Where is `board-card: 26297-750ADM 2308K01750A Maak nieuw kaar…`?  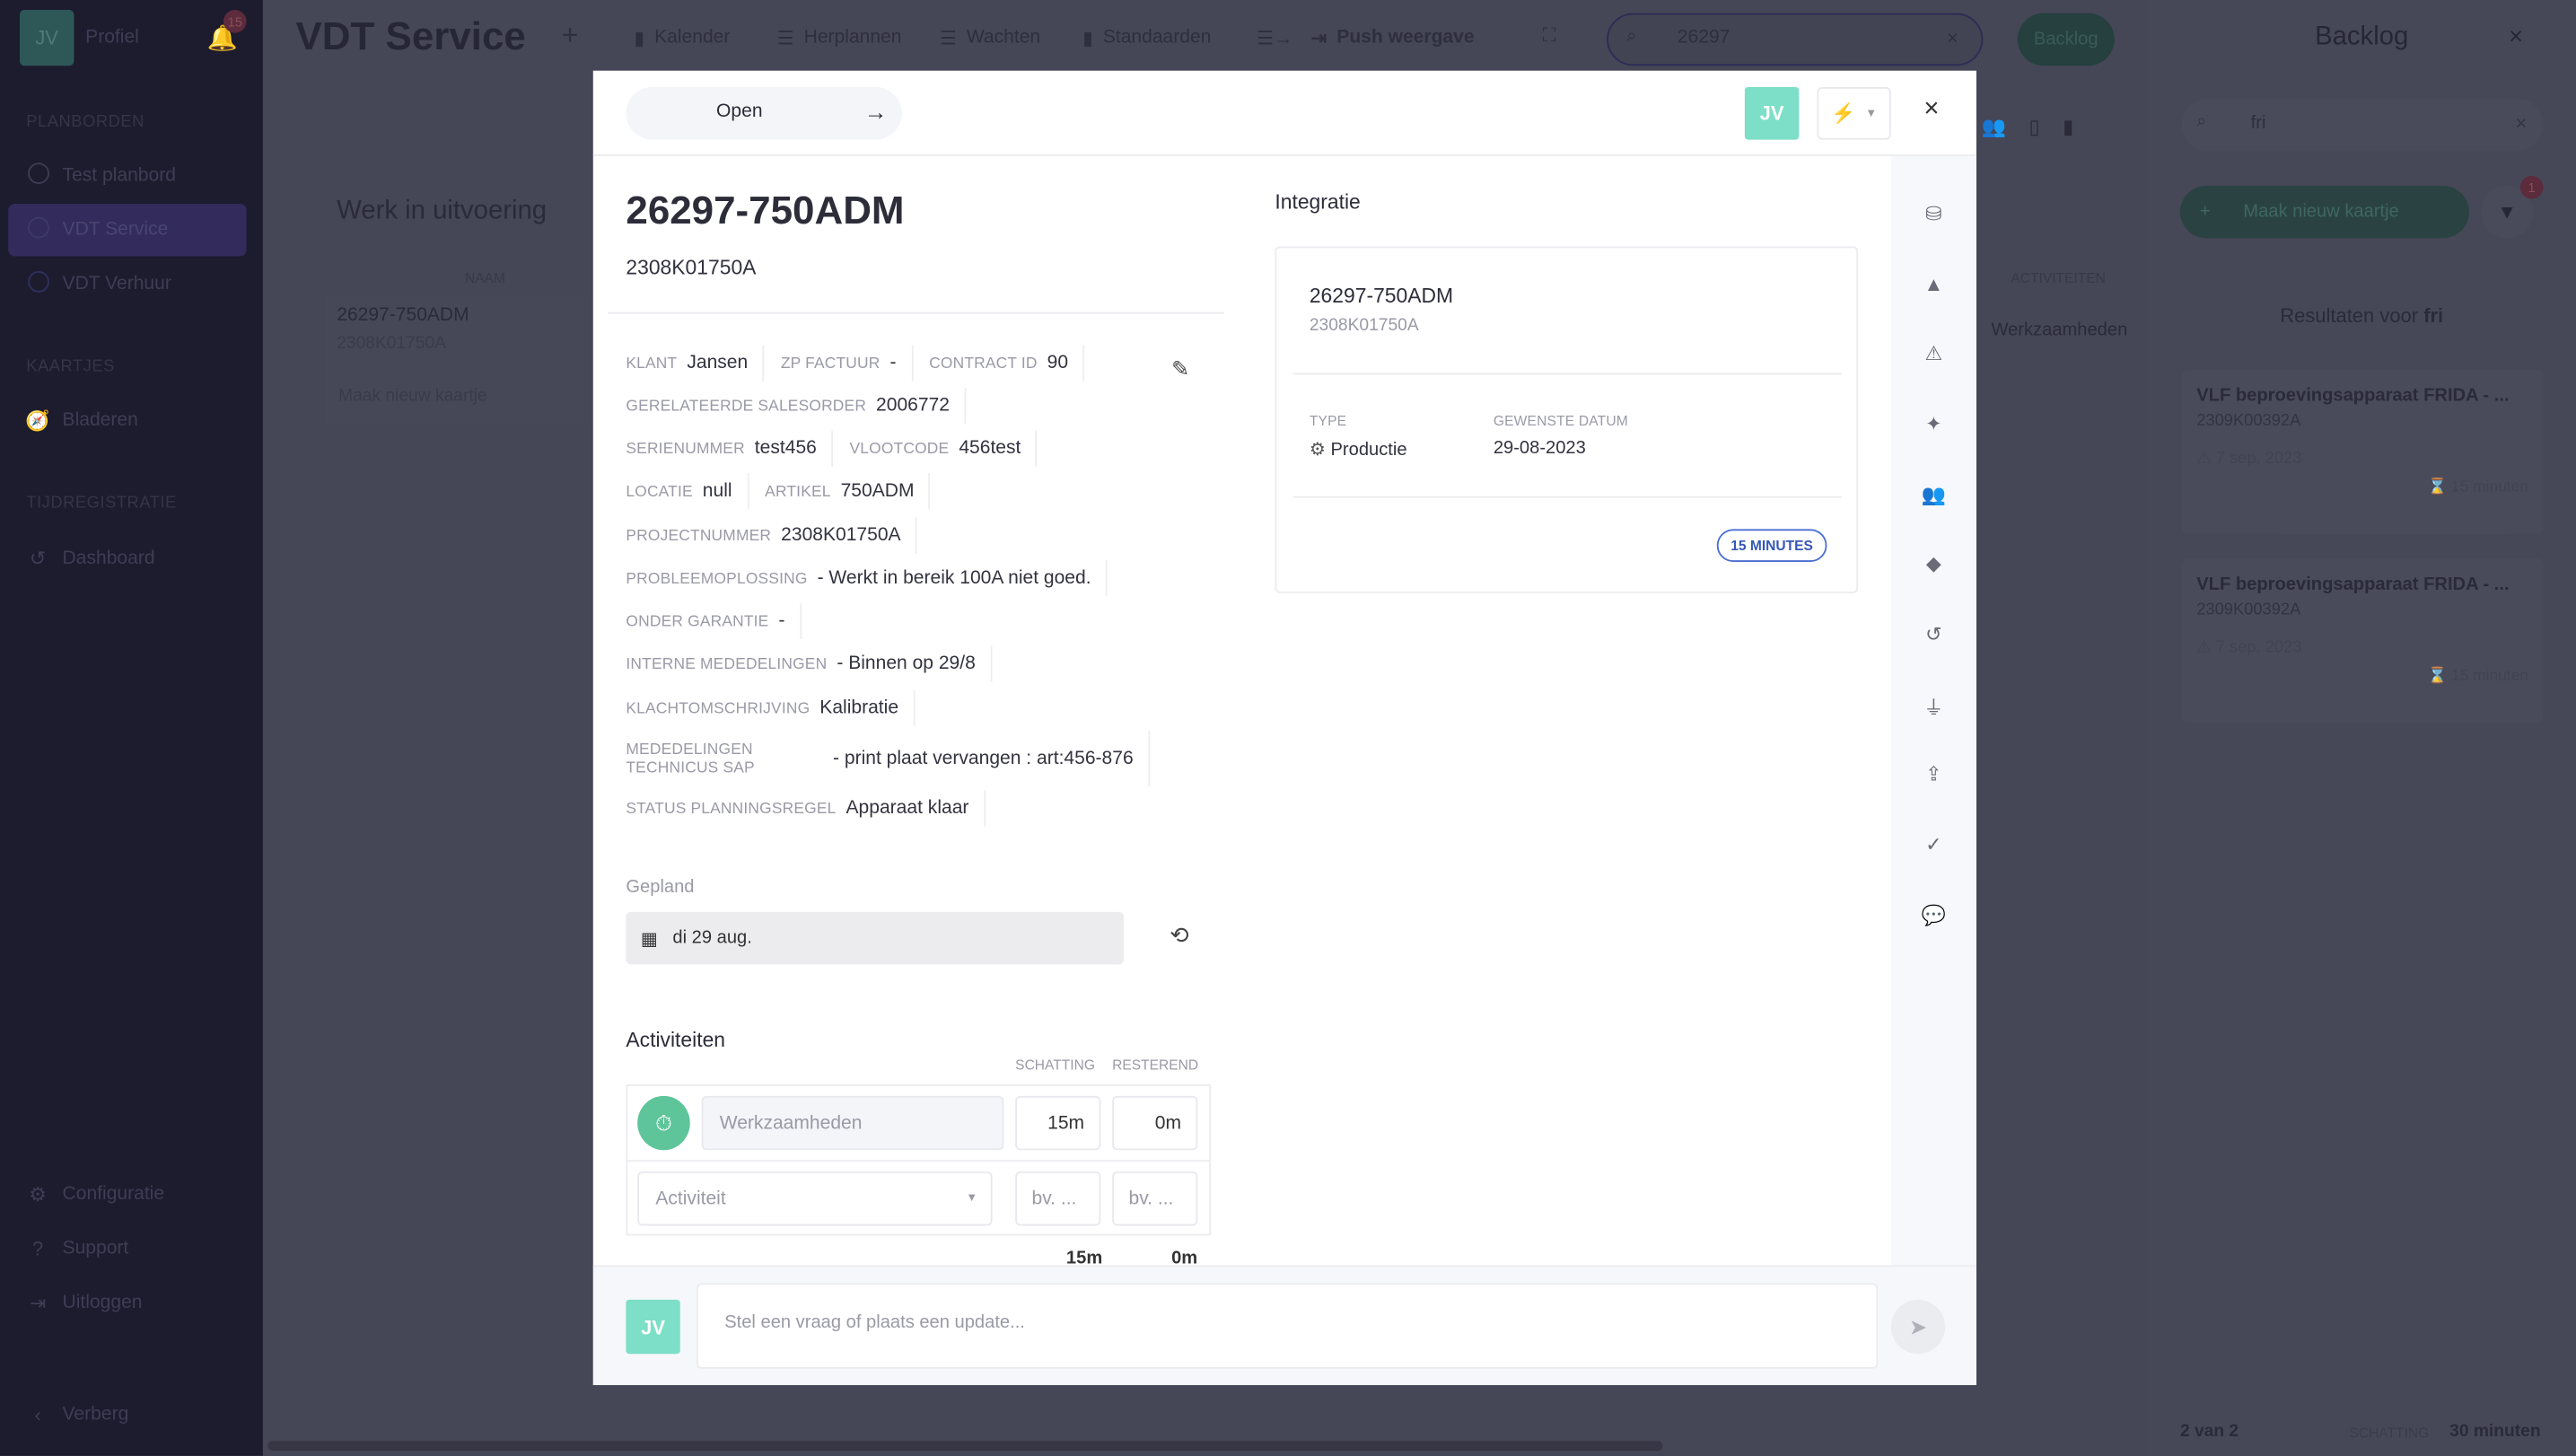 board-card: 26297-750ADM 2308K01750A Maak nieuw kaar… is located at coordinates (457, 360).